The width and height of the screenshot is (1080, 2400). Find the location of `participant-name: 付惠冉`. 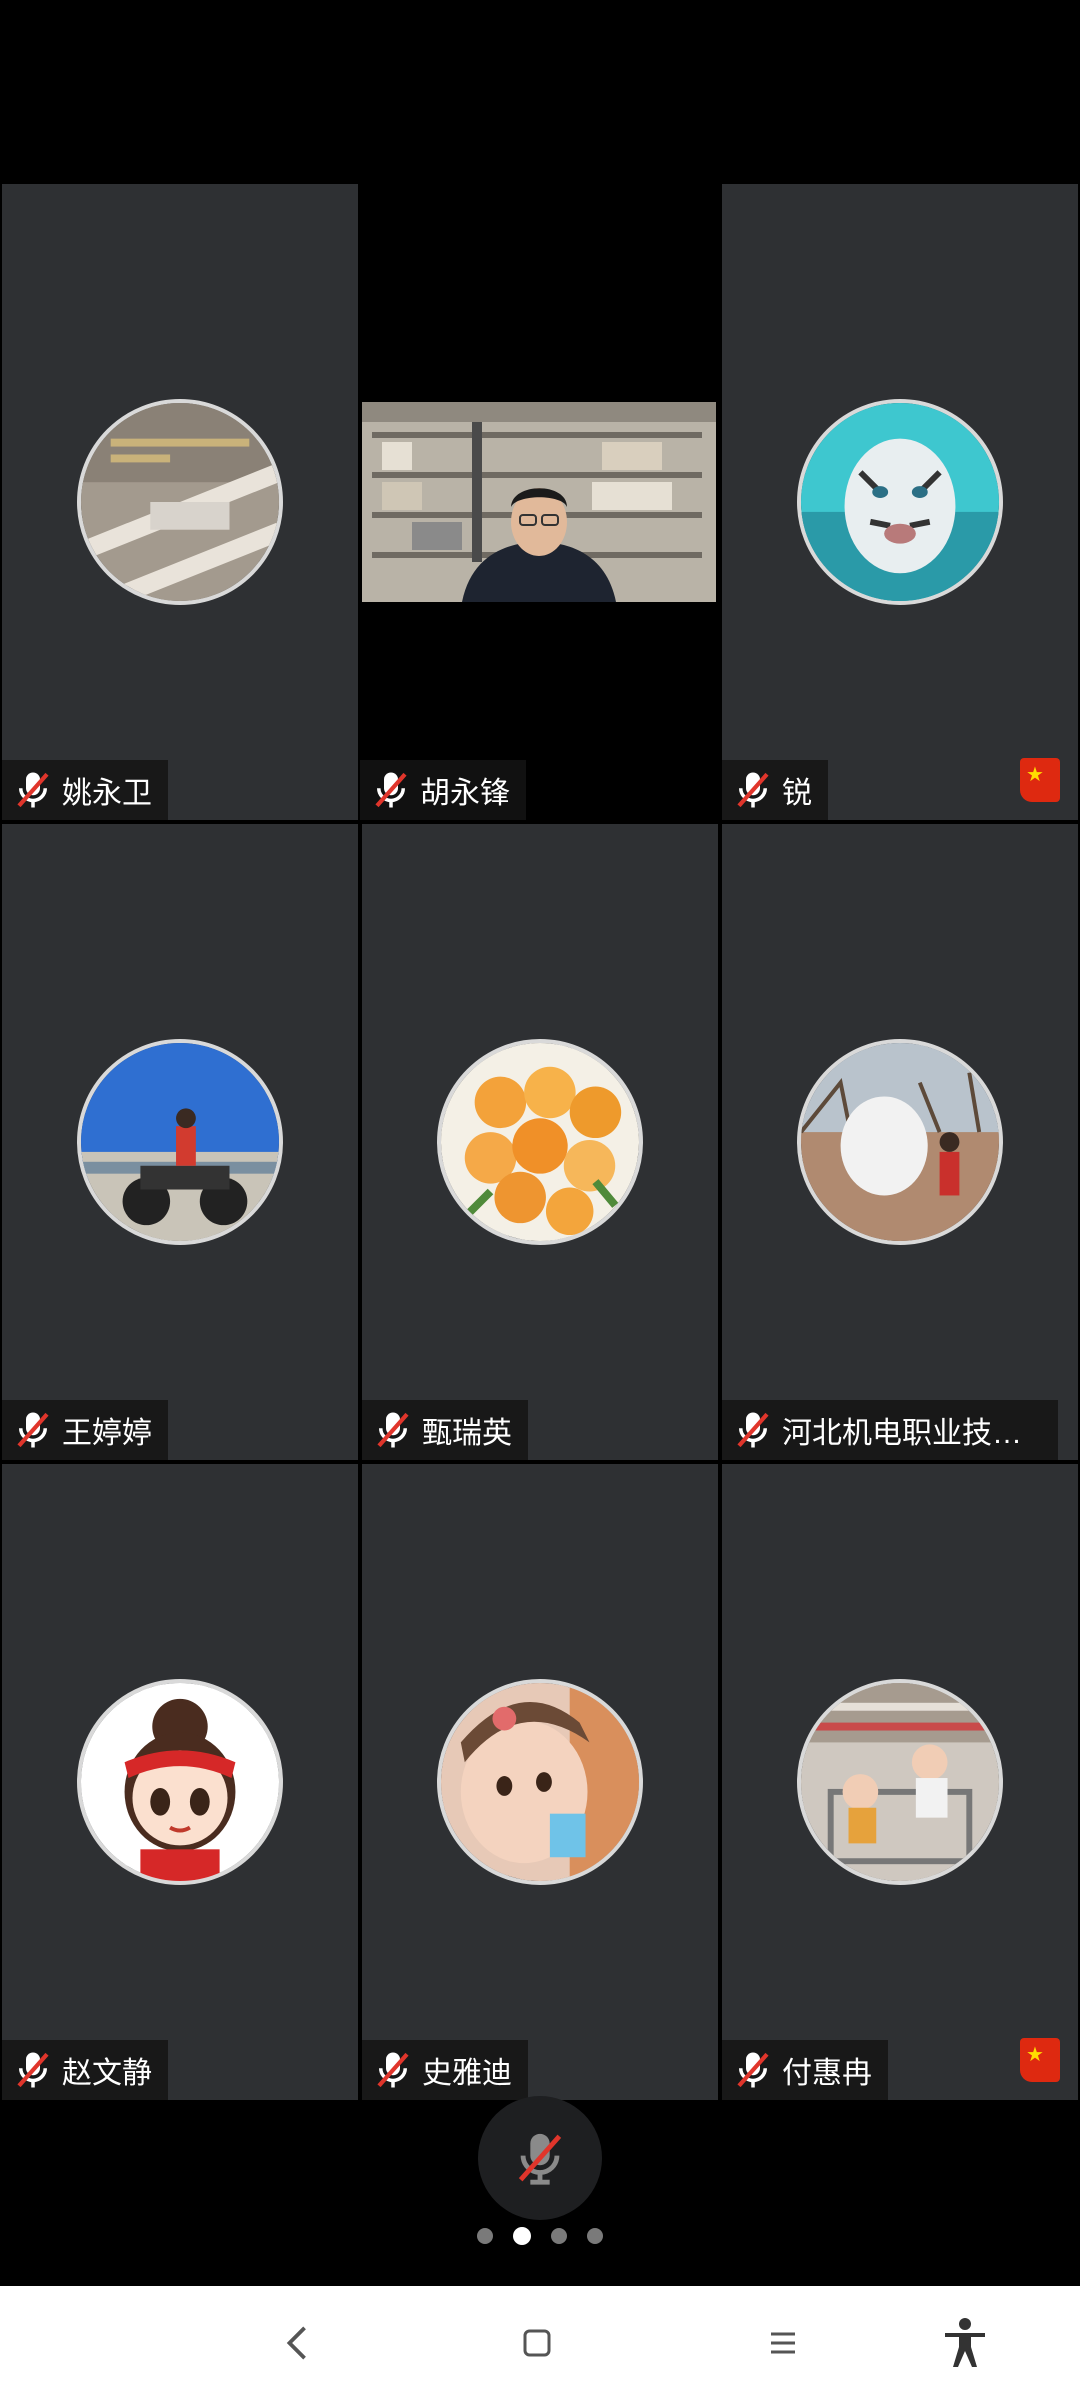

participant-name: 付惠冉 is located at coordinates (827, 2073).